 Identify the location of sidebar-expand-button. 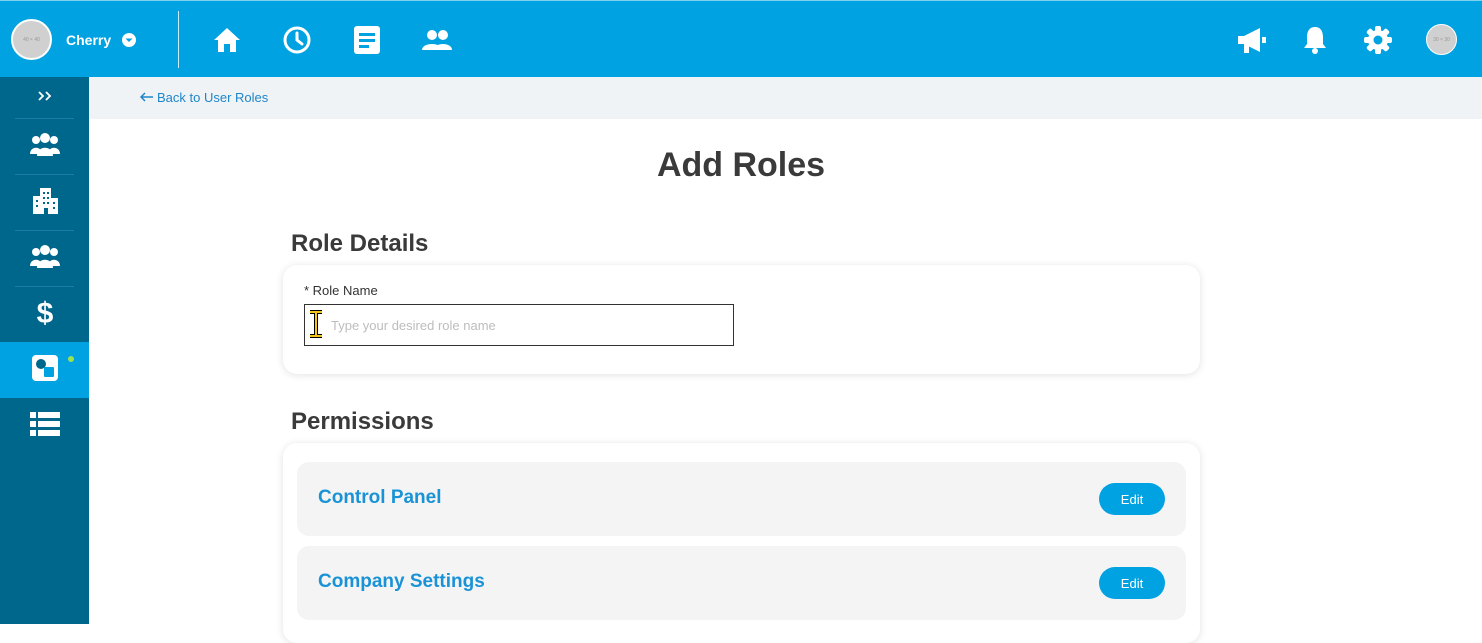
(44, 97).